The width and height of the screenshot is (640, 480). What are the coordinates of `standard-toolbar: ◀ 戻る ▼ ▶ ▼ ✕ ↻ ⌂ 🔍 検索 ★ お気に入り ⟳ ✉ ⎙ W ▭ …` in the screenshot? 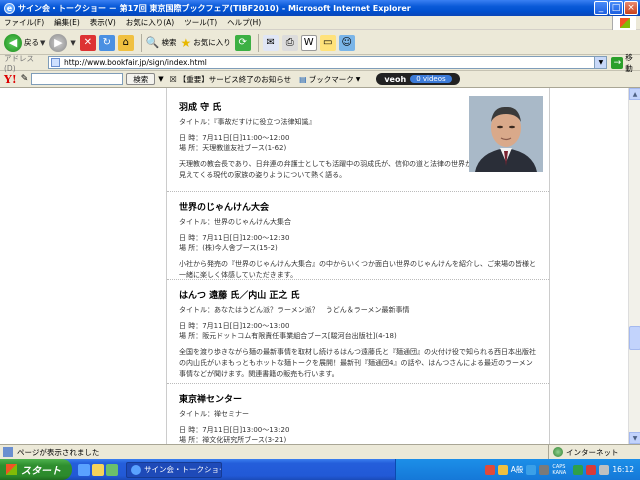 It's located at (320, 43).